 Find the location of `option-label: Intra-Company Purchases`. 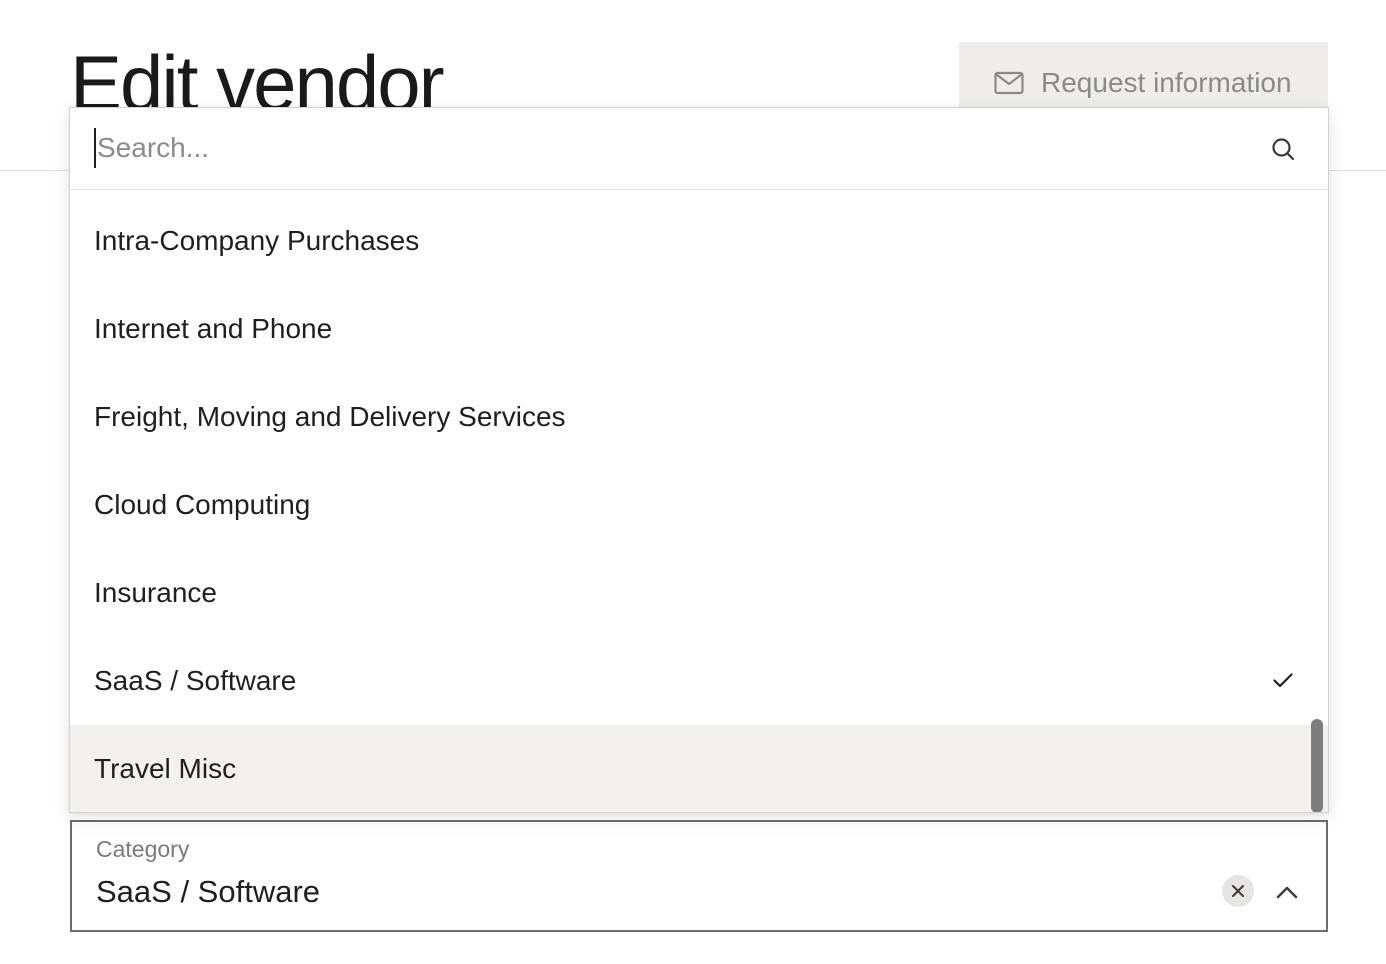

option-label: Intra-Company Purchases is located at coordinates (257, 240).